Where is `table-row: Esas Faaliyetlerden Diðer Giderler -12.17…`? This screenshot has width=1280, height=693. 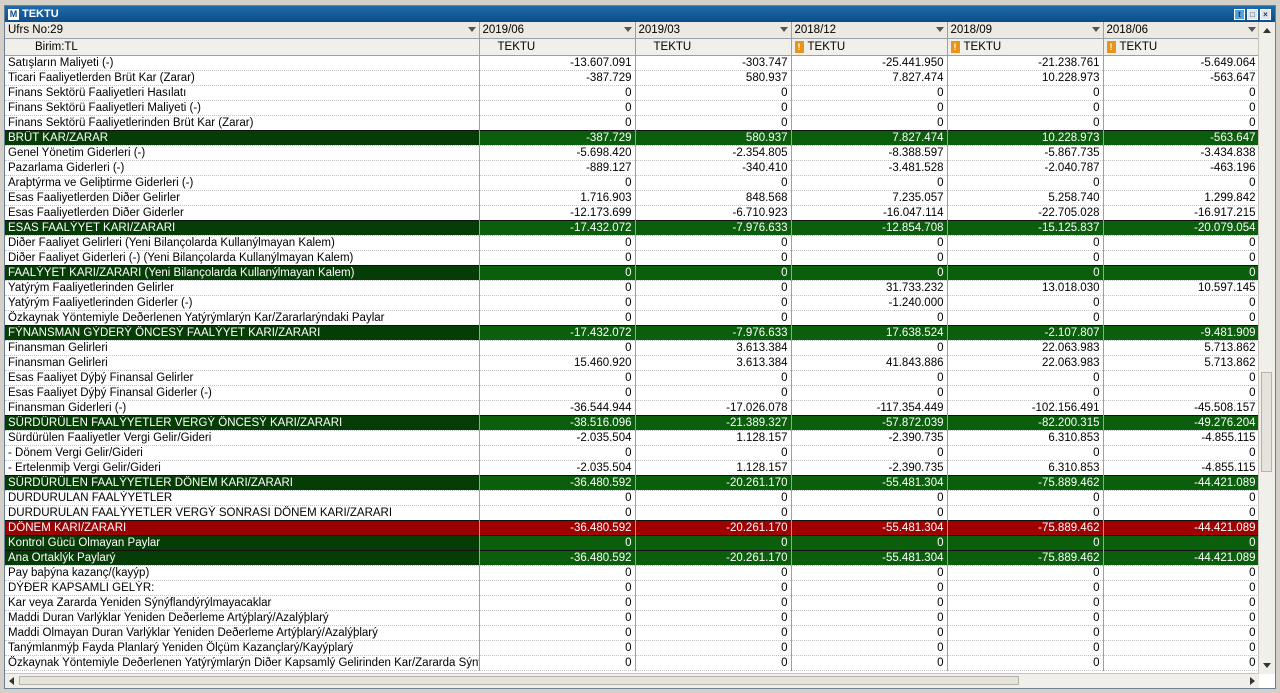 table-row: Esas Faaliyetlerden Diðer Giderler -12.17… is located at coordinates (632, 213).